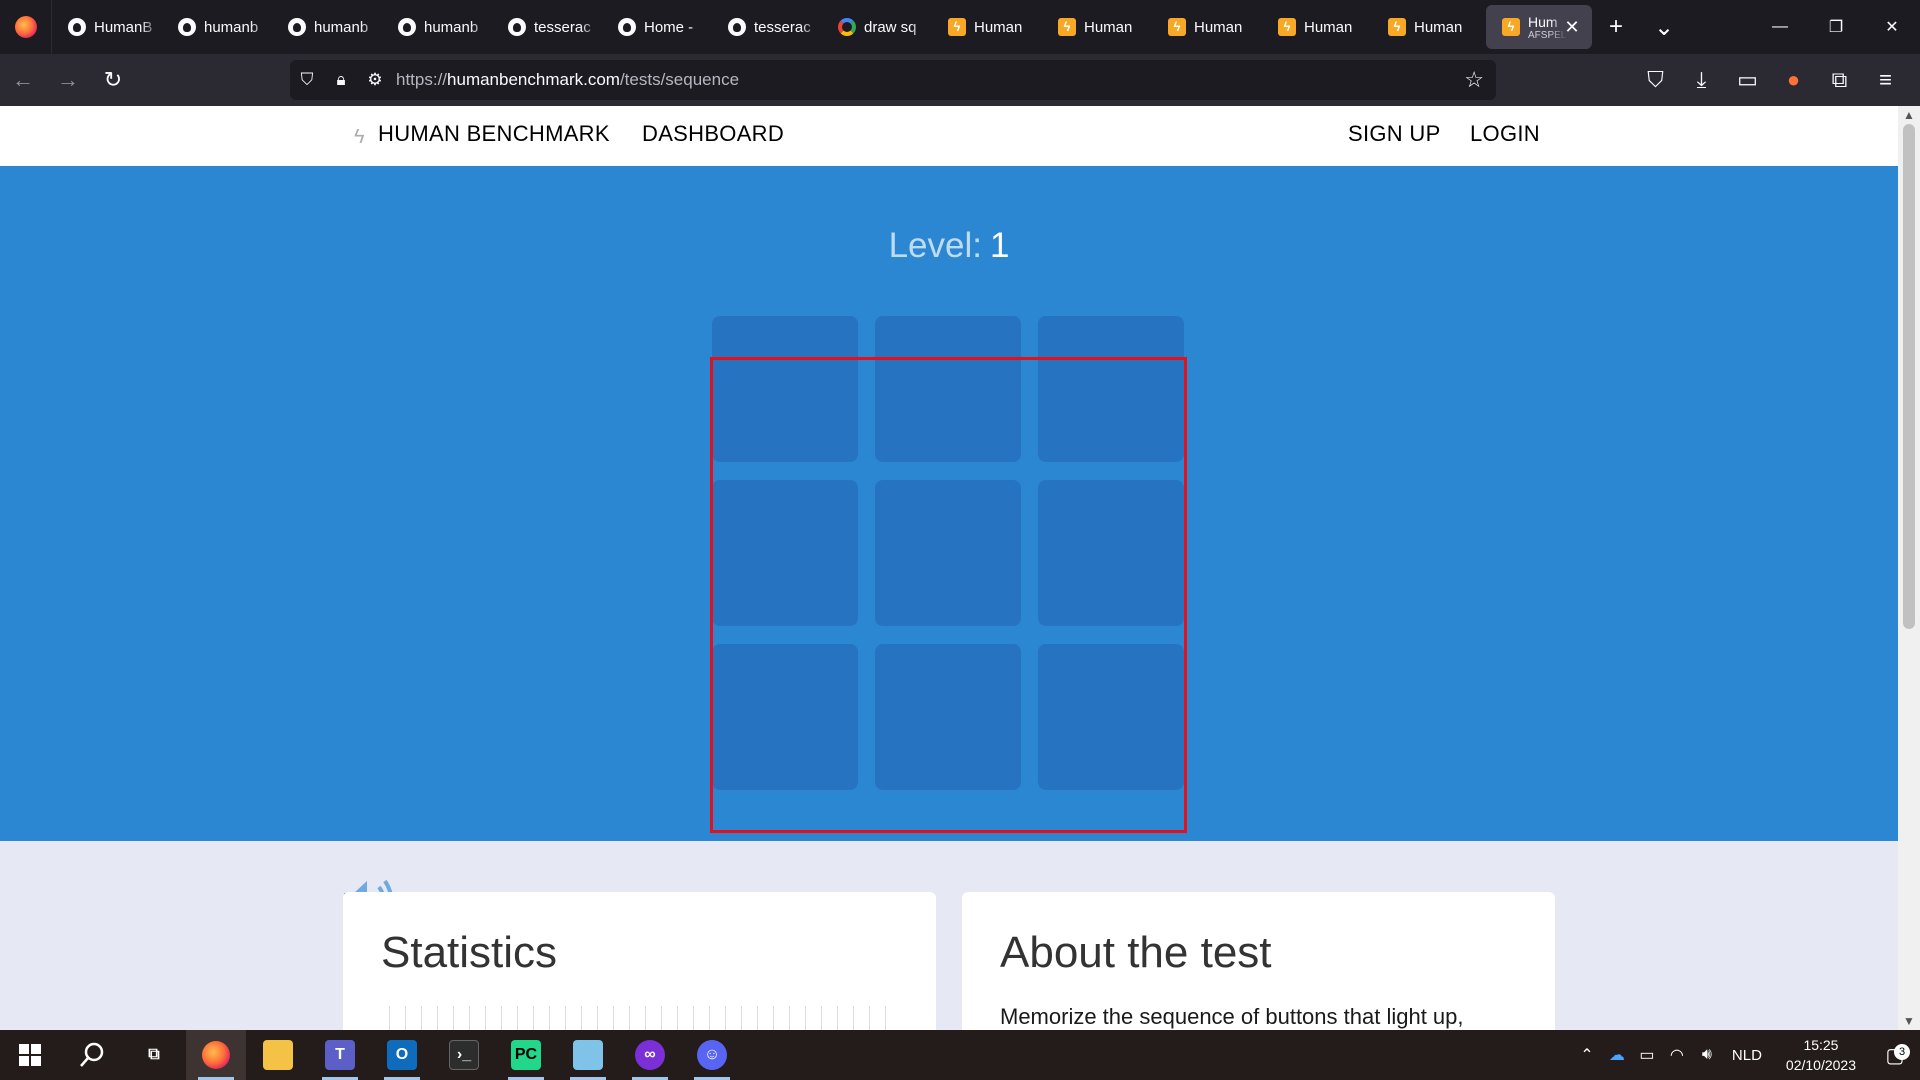 This screenshot has height=1080, width=1920. I want to click on tab-11: ϟ Human, so click(1317, 27).